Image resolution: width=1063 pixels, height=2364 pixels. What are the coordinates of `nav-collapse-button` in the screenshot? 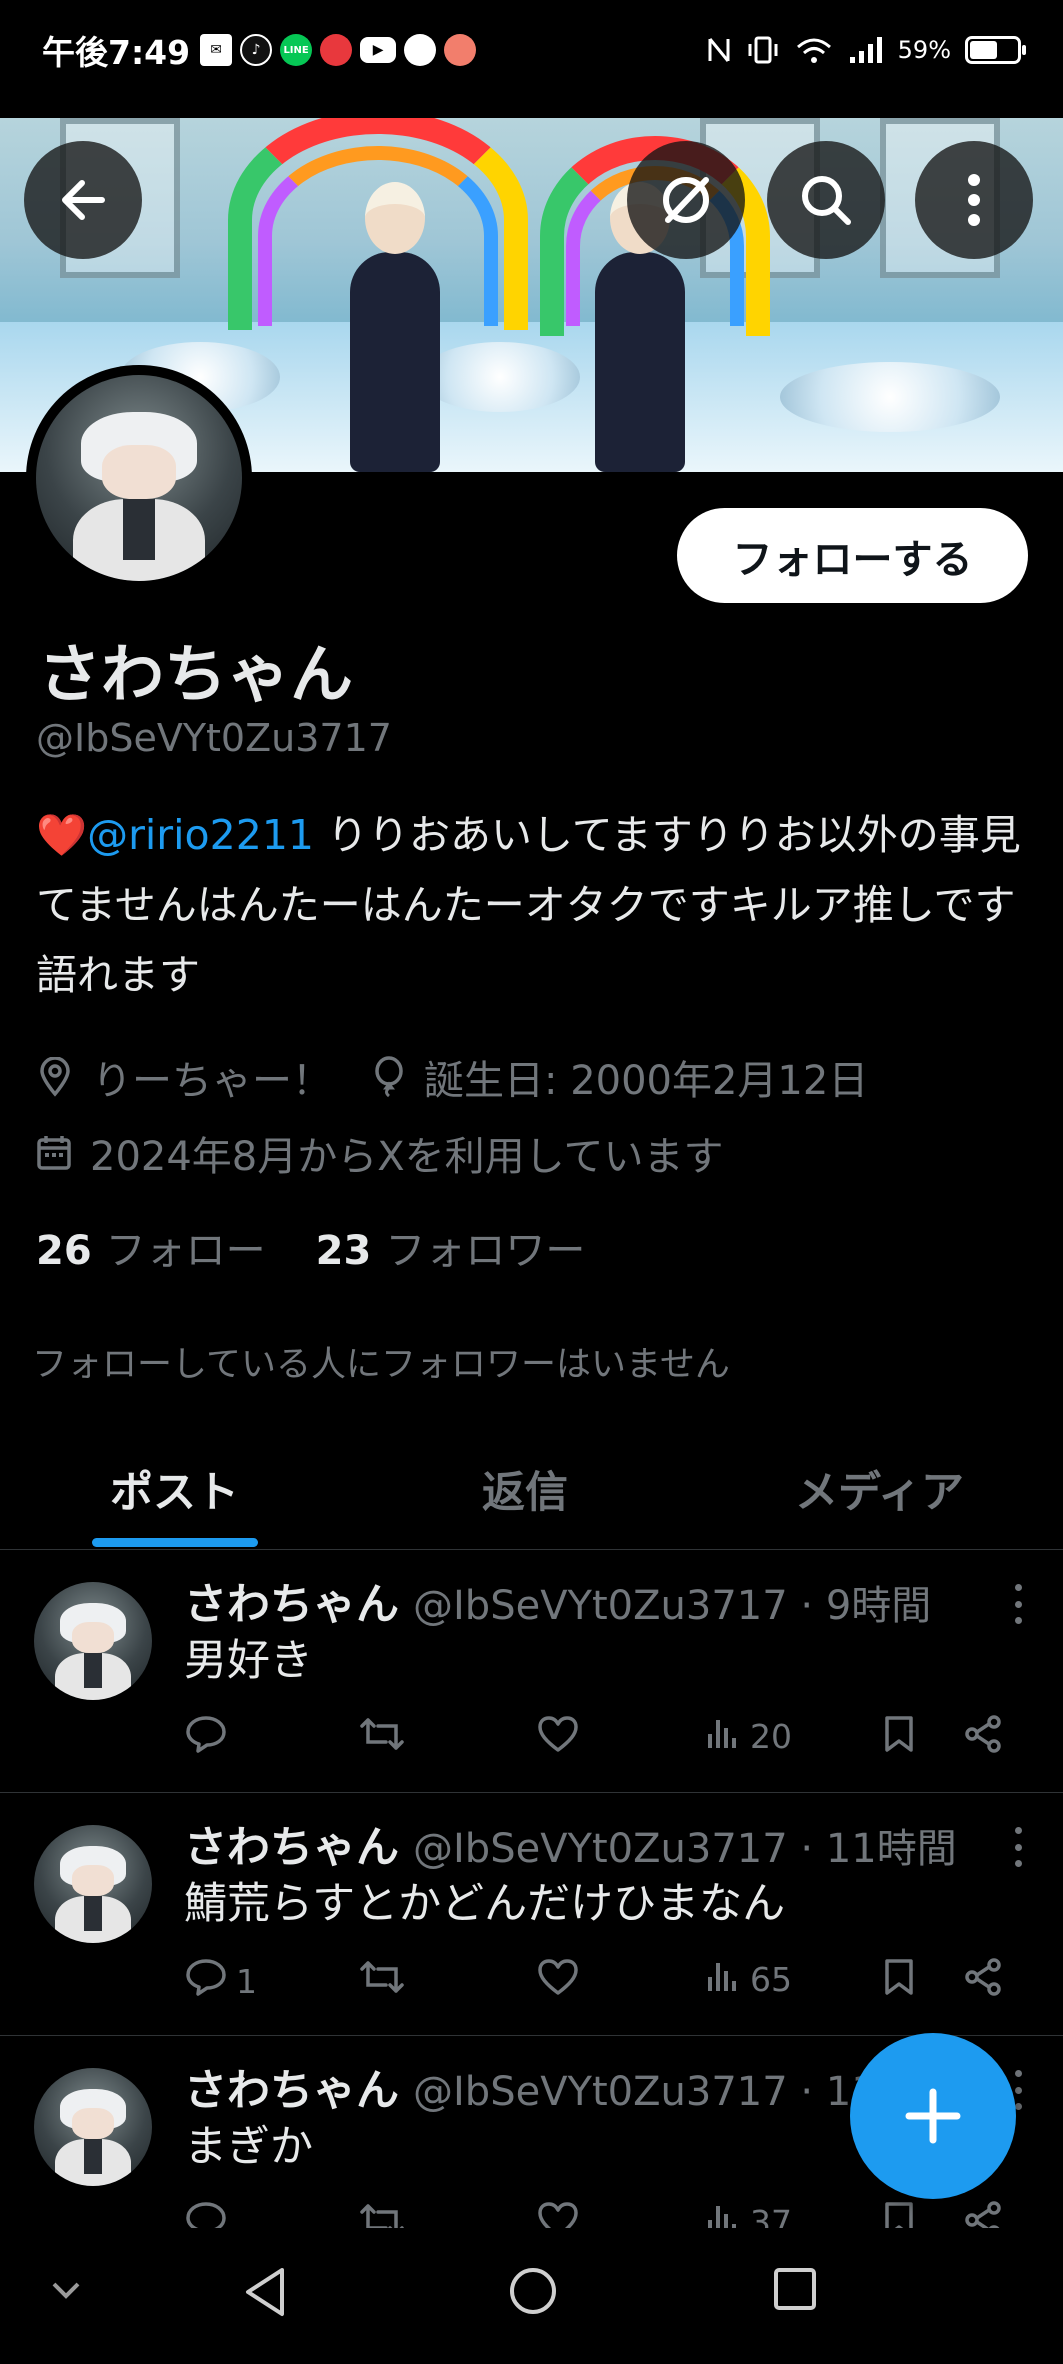 It's located at (66, 2292).